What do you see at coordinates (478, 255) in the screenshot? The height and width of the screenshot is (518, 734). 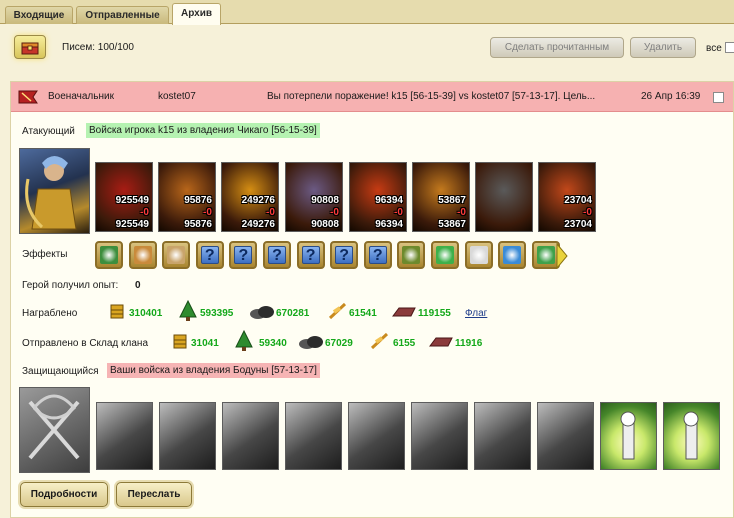 I see `heart-effect-button` at bounding box center [478, 255].